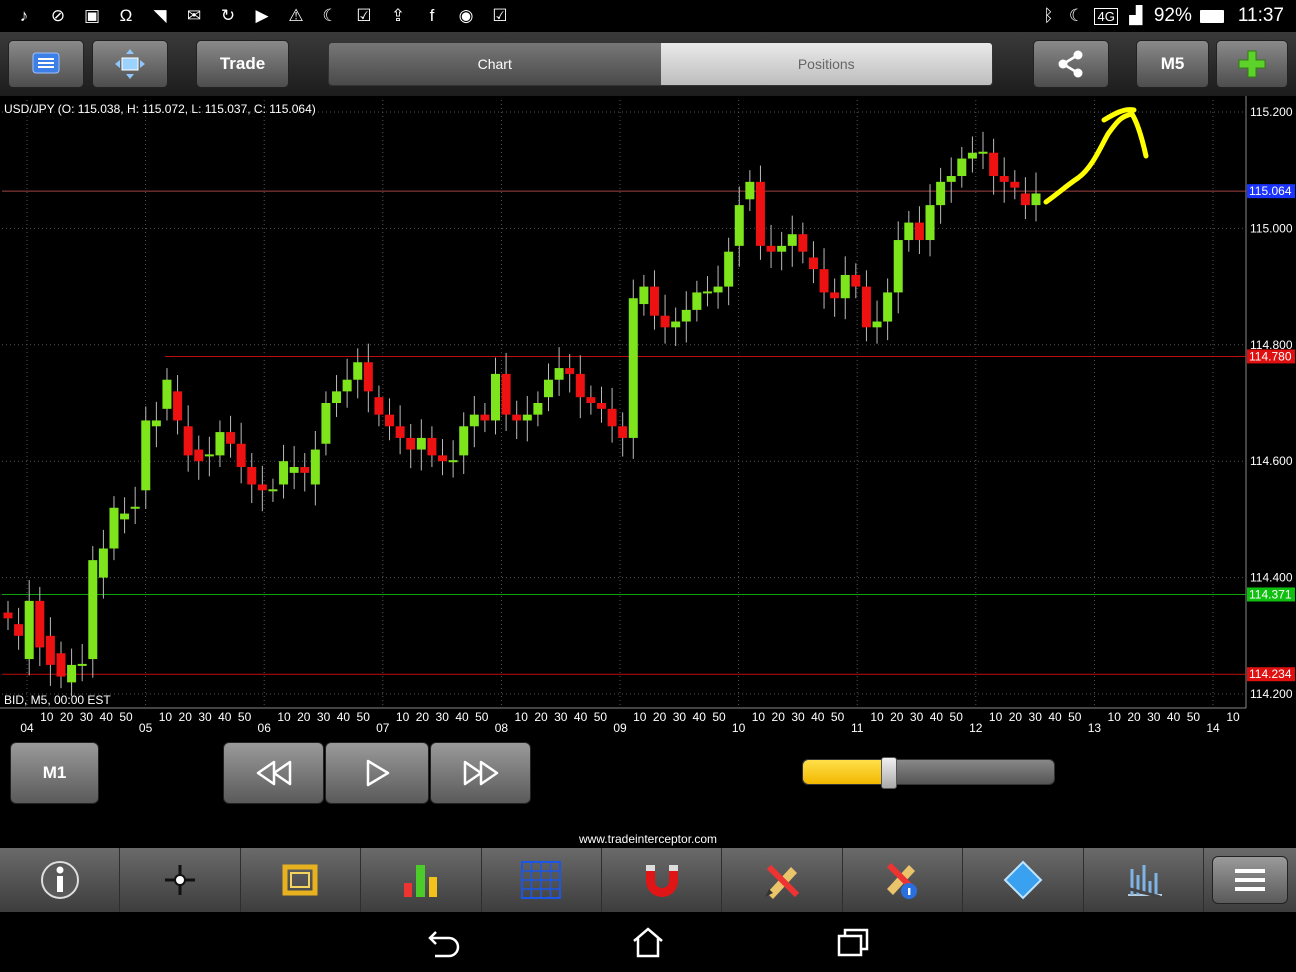 The height and width of the screenshot is (972, 1296). I want to click on system-nav-bar, so click(648, 942).